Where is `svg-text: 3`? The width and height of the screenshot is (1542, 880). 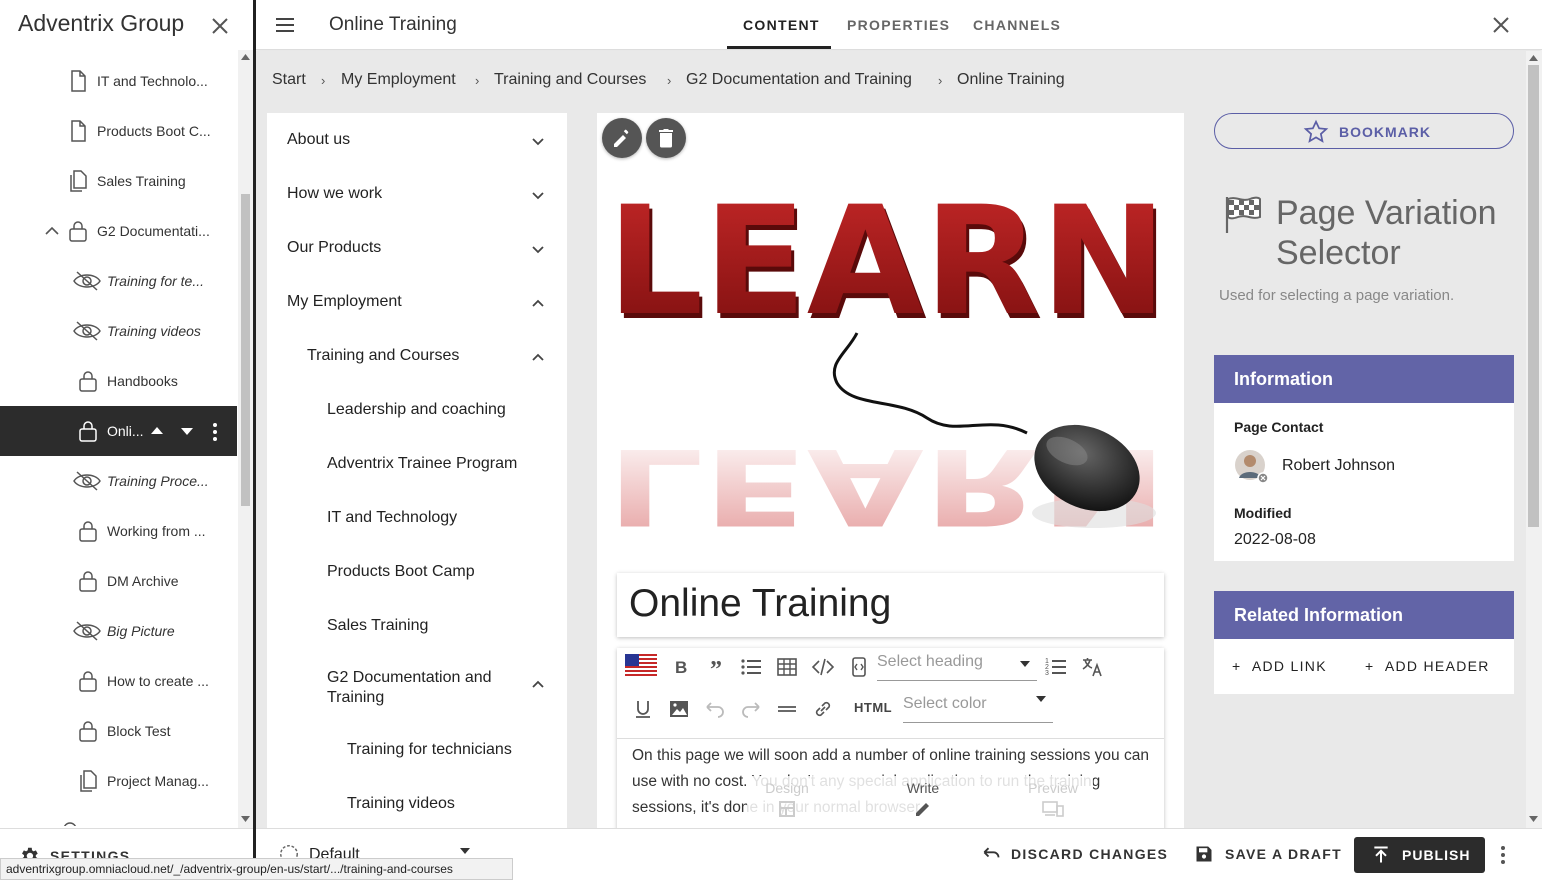 svg-text: 3 is located at coordinates (1047, 673).